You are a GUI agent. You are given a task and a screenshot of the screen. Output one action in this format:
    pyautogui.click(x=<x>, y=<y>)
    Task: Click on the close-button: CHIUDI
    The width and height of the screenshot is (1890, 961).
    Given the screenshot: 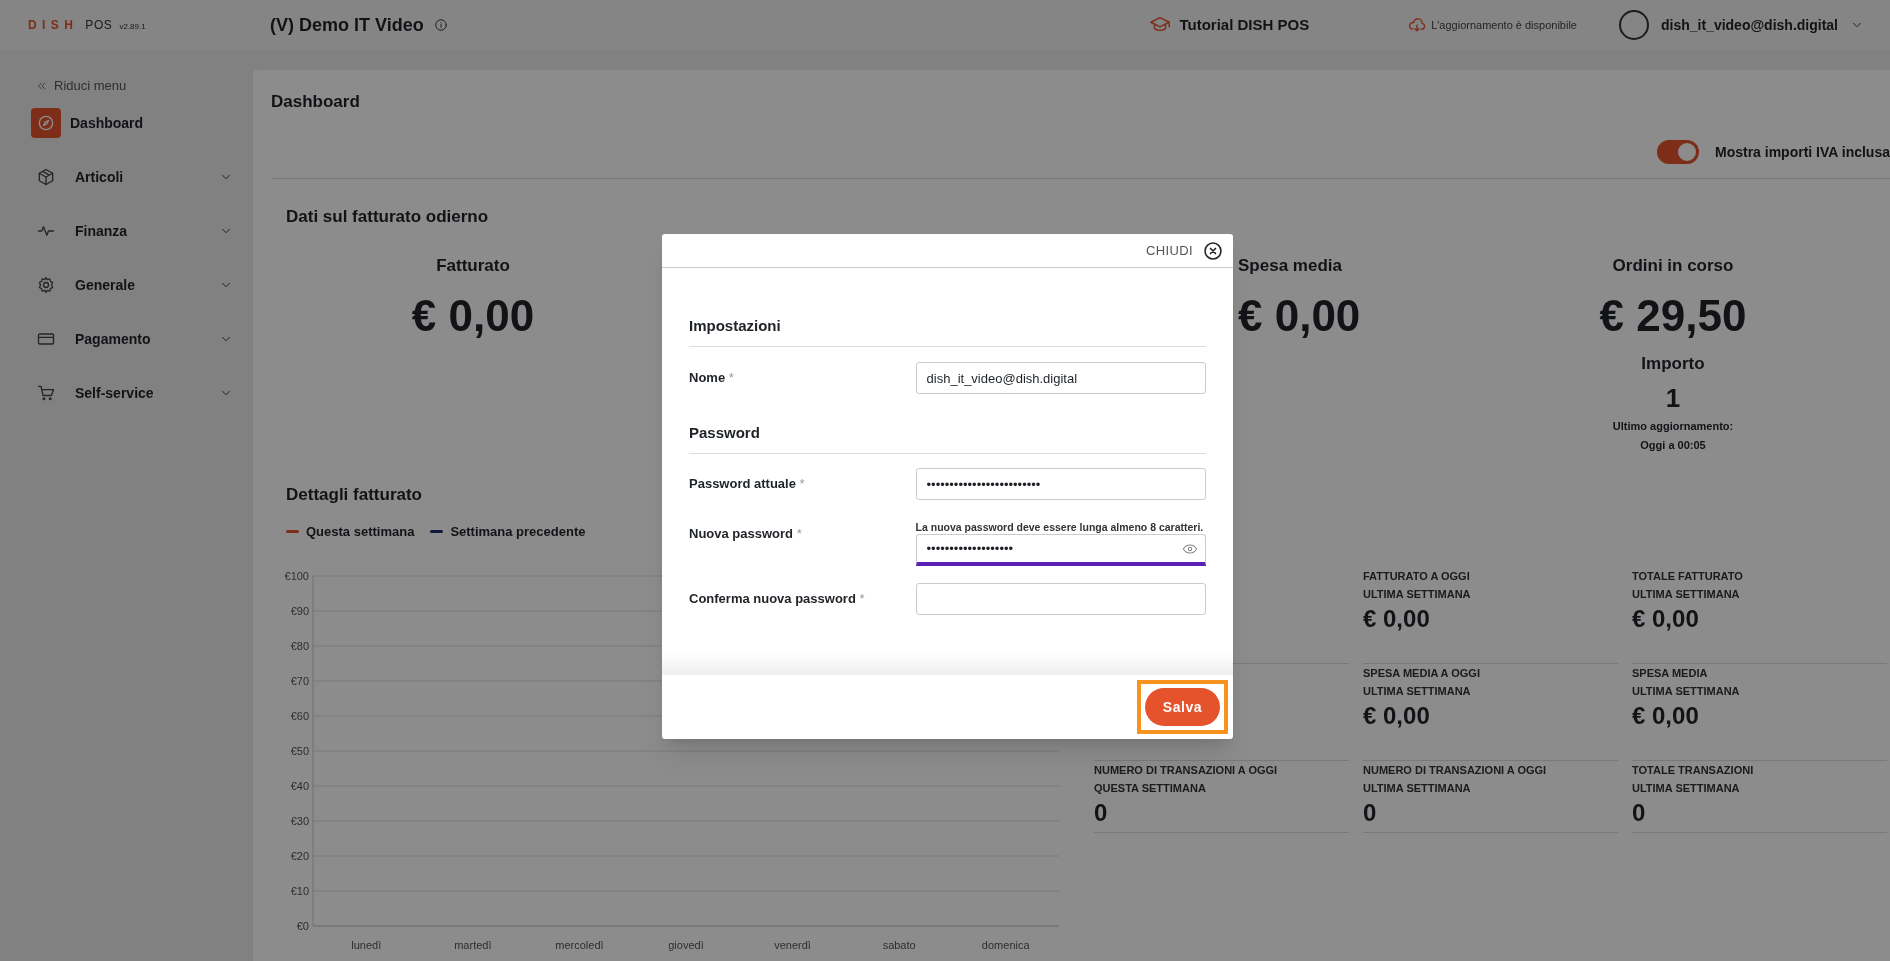 What is the action you would take?
    pyautogui.click(x=1184, y=250)
    